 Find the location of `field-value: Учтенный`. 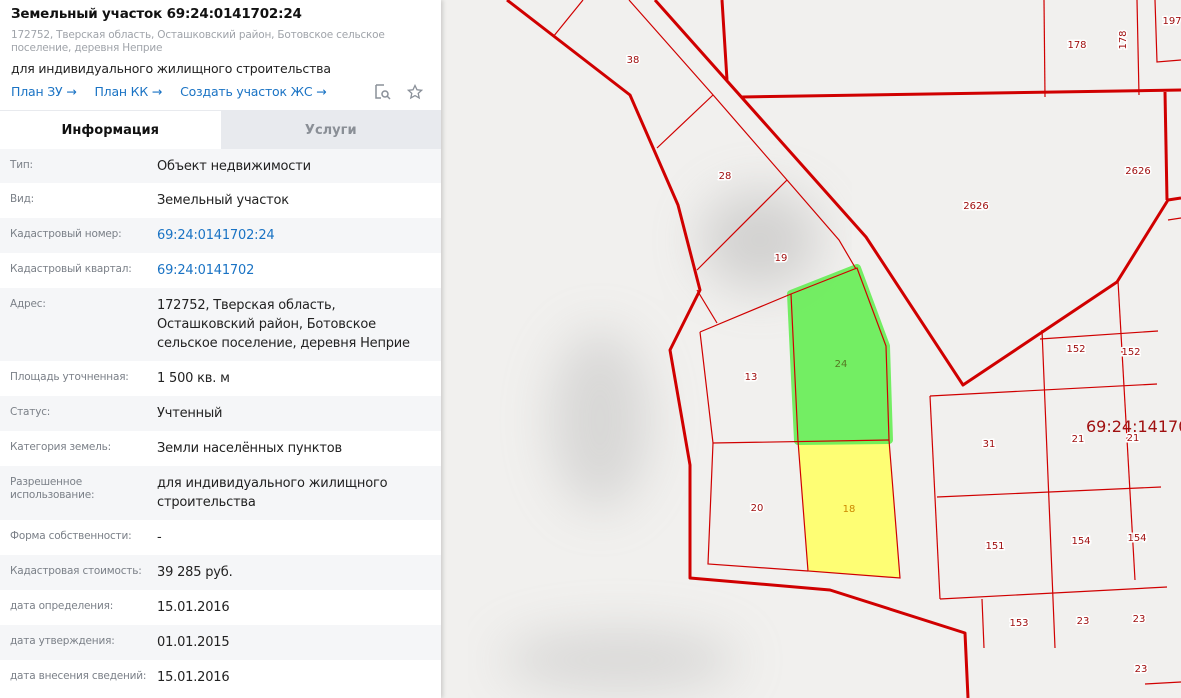

field-value: Учтенный is located at coordinates (190, 413).